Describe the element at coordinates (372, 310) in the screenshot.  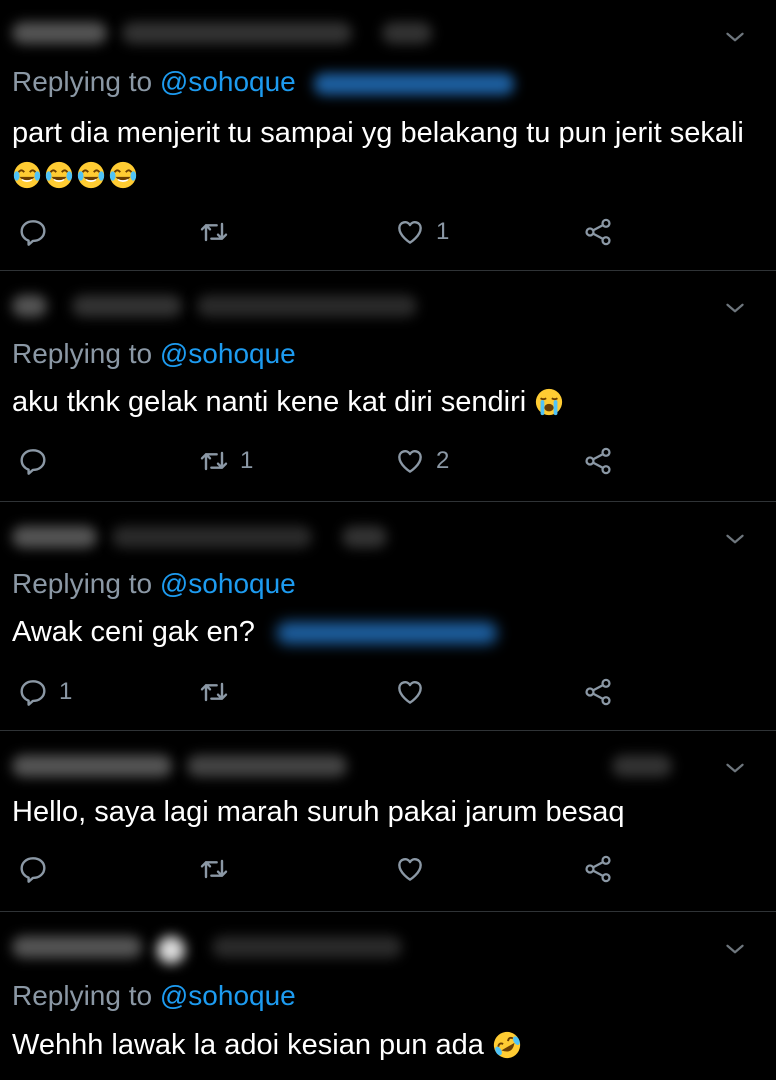
I see `tweet-2-author-blurred` at that location.